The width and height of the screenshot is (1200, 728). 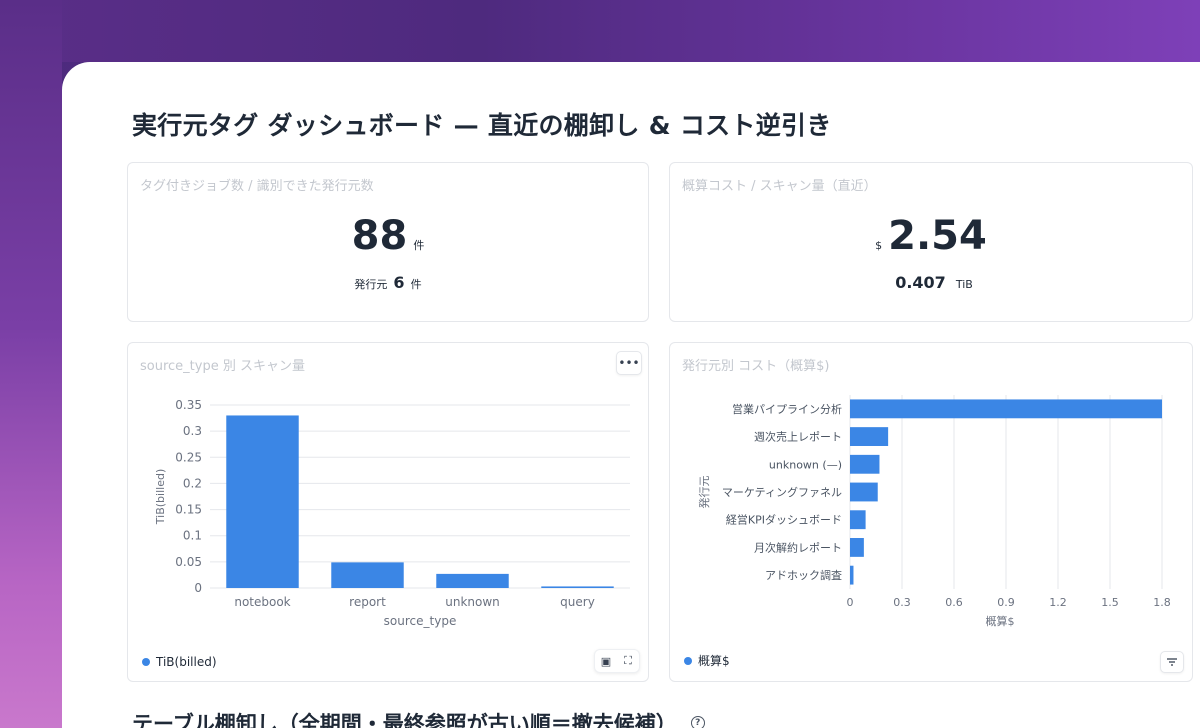 What do you see at coordinates (920, 282) in the screenshot?
I see `scan-value: 0.407` at bounding box center [920, 282].